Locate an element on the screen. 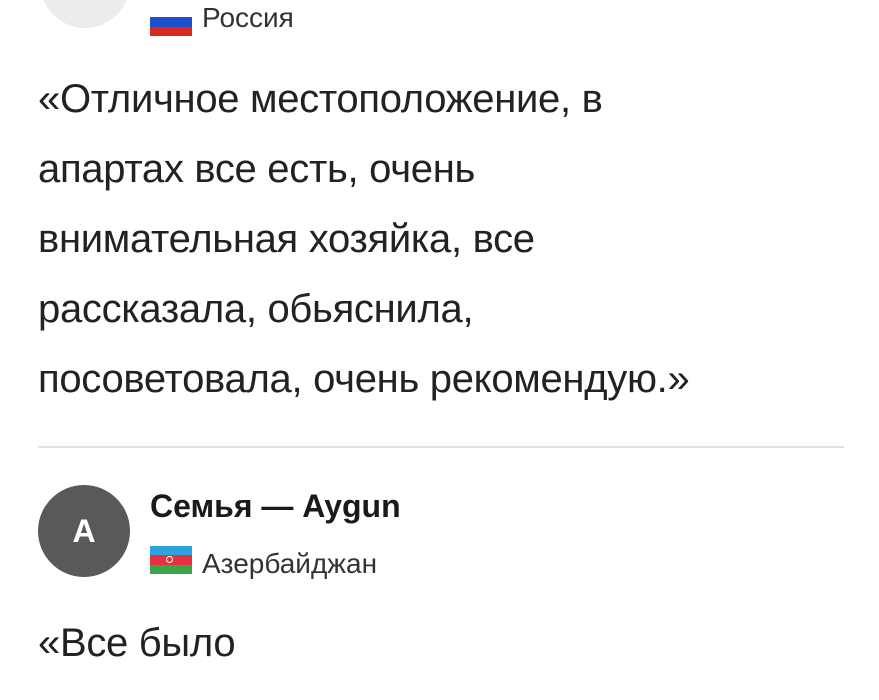  review-divider is located at coordinates (441, 447).